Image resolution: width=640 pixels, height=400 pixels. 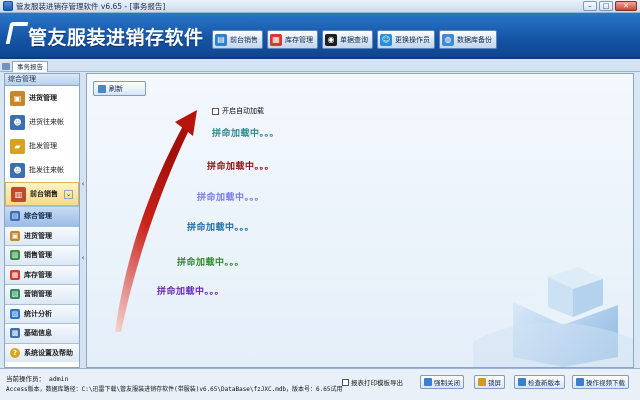 What do you see at coordinates (320, 6) in the screenshot?
I see `title-bar: 管友服装进销存管理软件 v6.65 - [事务报告] – □ ✕` at bounding box center [320, 6].